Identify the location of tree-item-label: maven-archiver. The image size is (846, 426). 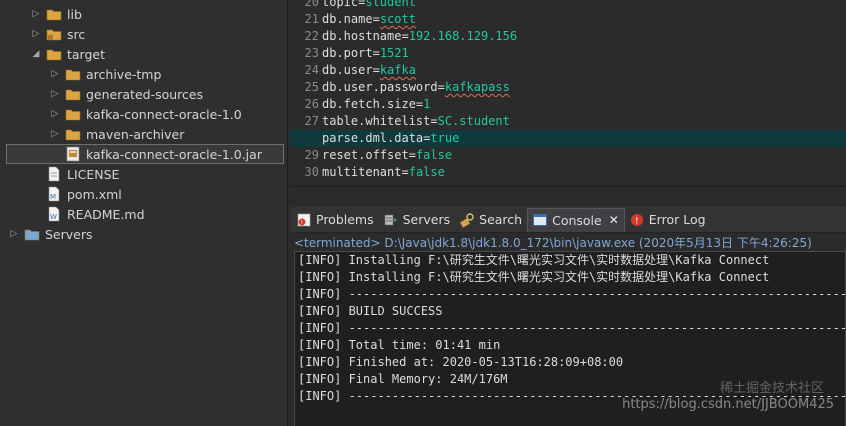
(135, 134).